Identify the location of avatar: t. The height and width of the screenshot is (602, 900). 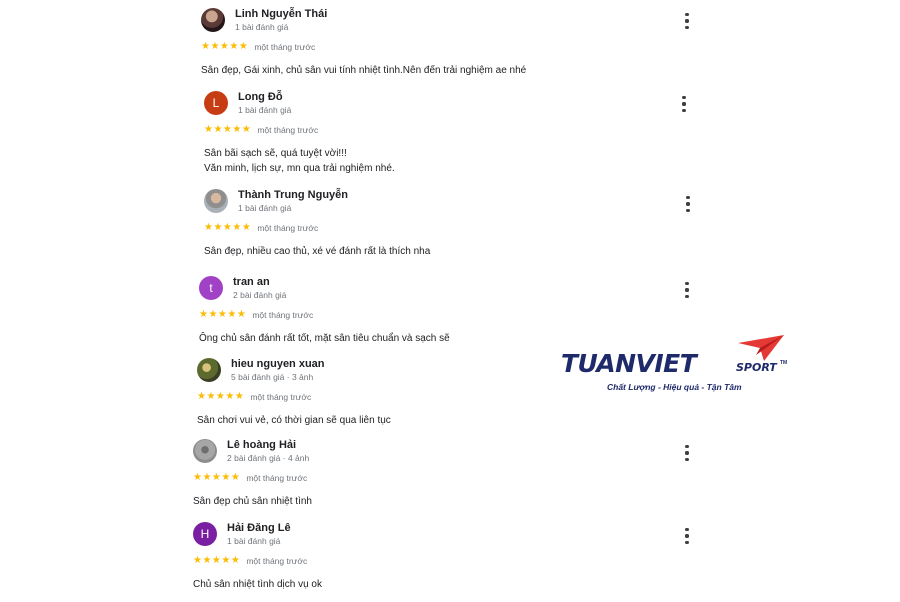
(211, 288).